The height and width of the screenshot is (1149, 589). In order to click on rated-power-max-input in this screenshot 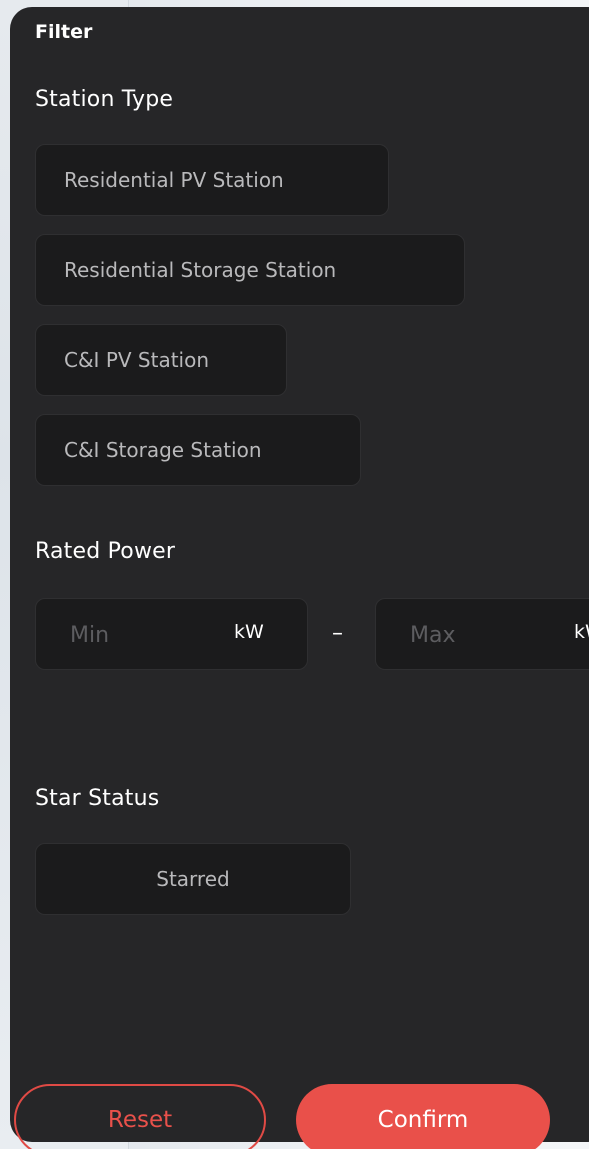, I will do `click(470, 635)`.